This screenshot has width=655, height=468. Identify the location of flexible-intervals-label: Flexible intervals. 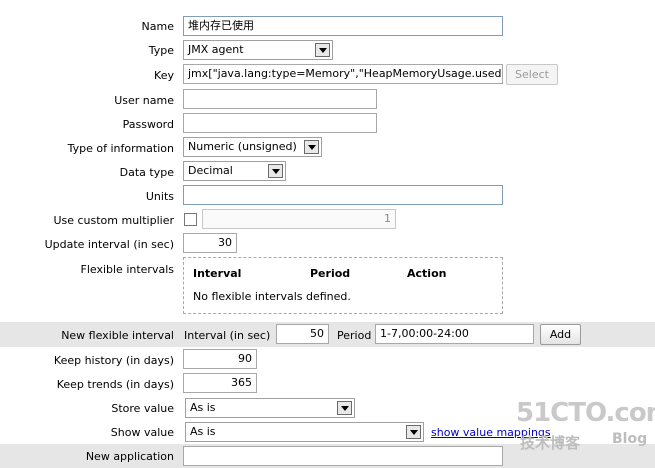
(127, 269).